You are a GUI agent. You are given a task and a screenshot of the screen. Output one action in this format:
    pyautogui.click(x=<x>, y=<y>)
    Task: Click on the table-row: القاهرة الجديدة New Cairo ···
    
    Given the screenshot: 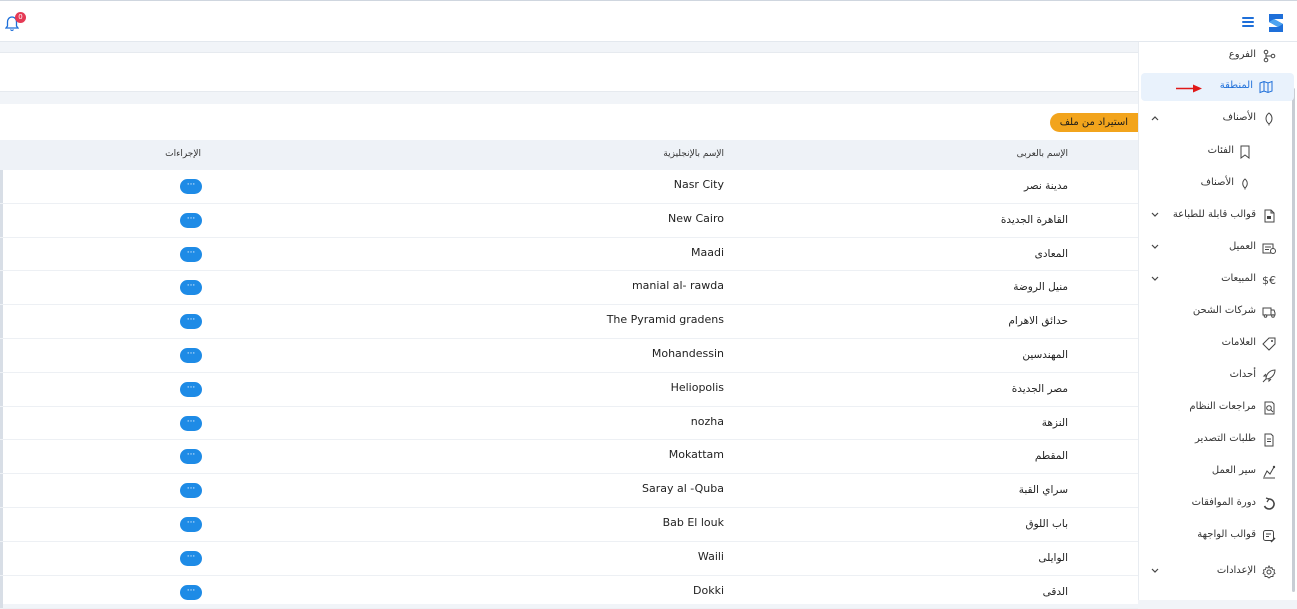 What is the action you would take?
    pyautogui.click(x=569, y=220)
    